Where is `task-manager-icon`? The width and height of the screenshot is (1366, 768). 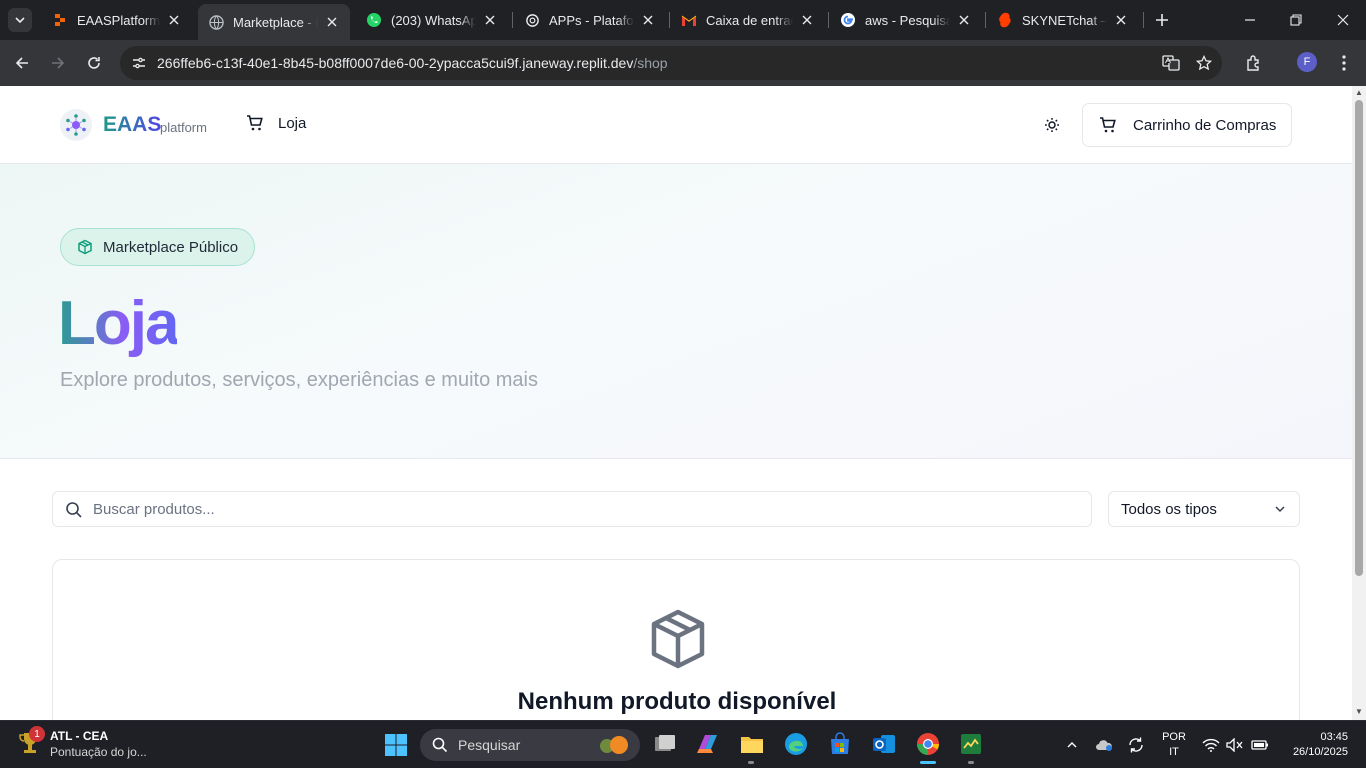
task-manager-icon is located at coordinates (971, 744).